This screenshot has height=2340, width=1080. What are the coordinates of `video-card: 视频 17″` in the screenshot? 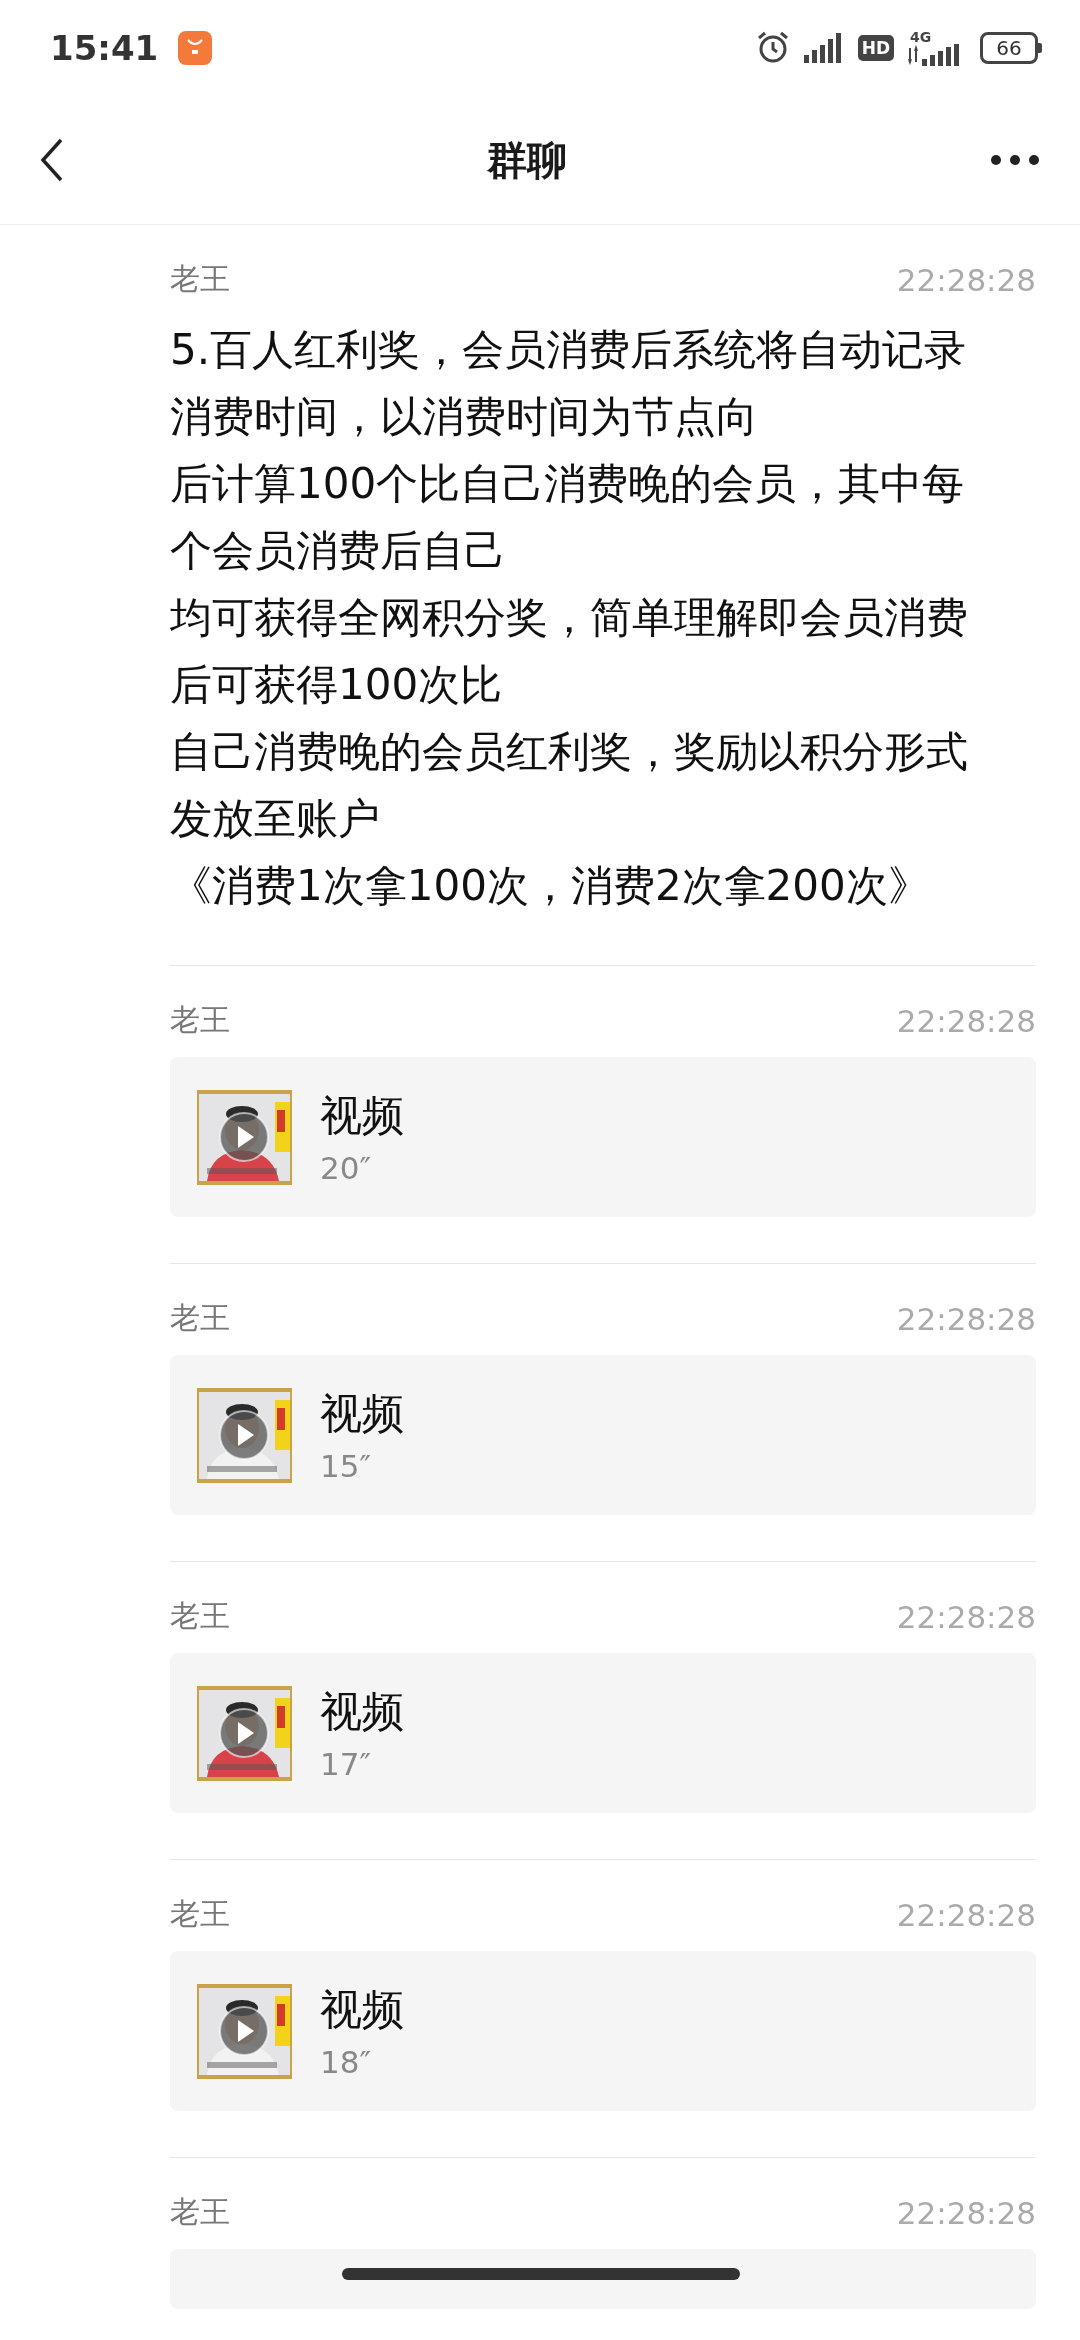 It's located at (603, 1733).